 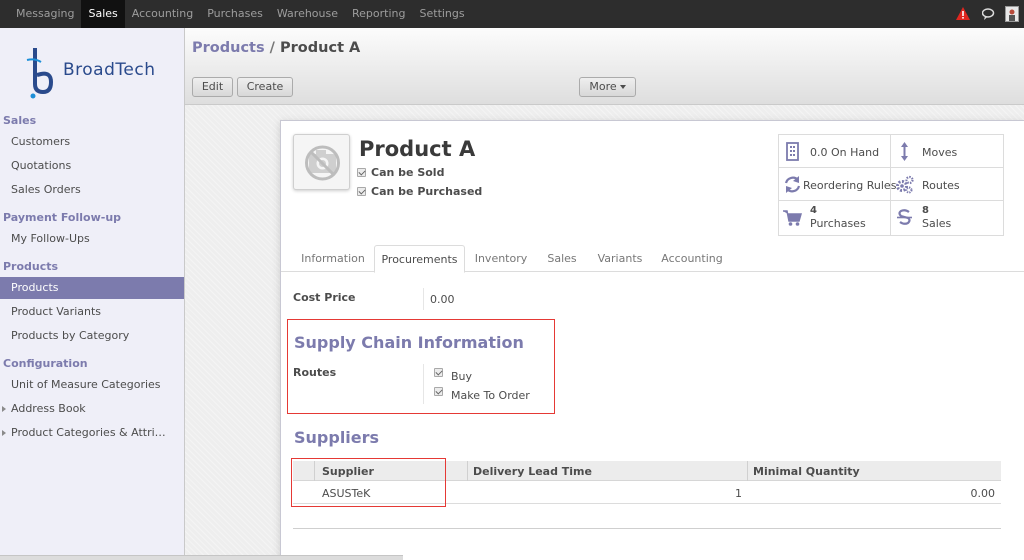 I want to click on purchases-label: Purchases, so click(x=838, y=223).